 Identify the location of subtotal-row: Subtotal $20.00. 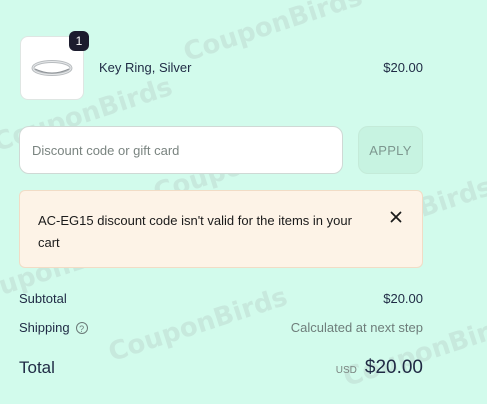
(221, 298).